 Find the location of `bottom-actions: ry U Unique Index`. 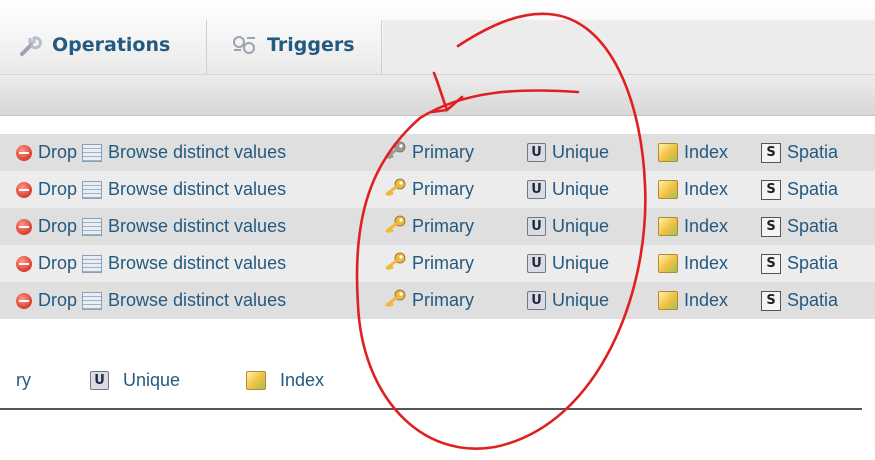

bottom-actions: ry U Unique Index is located at coordinates (437, 383).